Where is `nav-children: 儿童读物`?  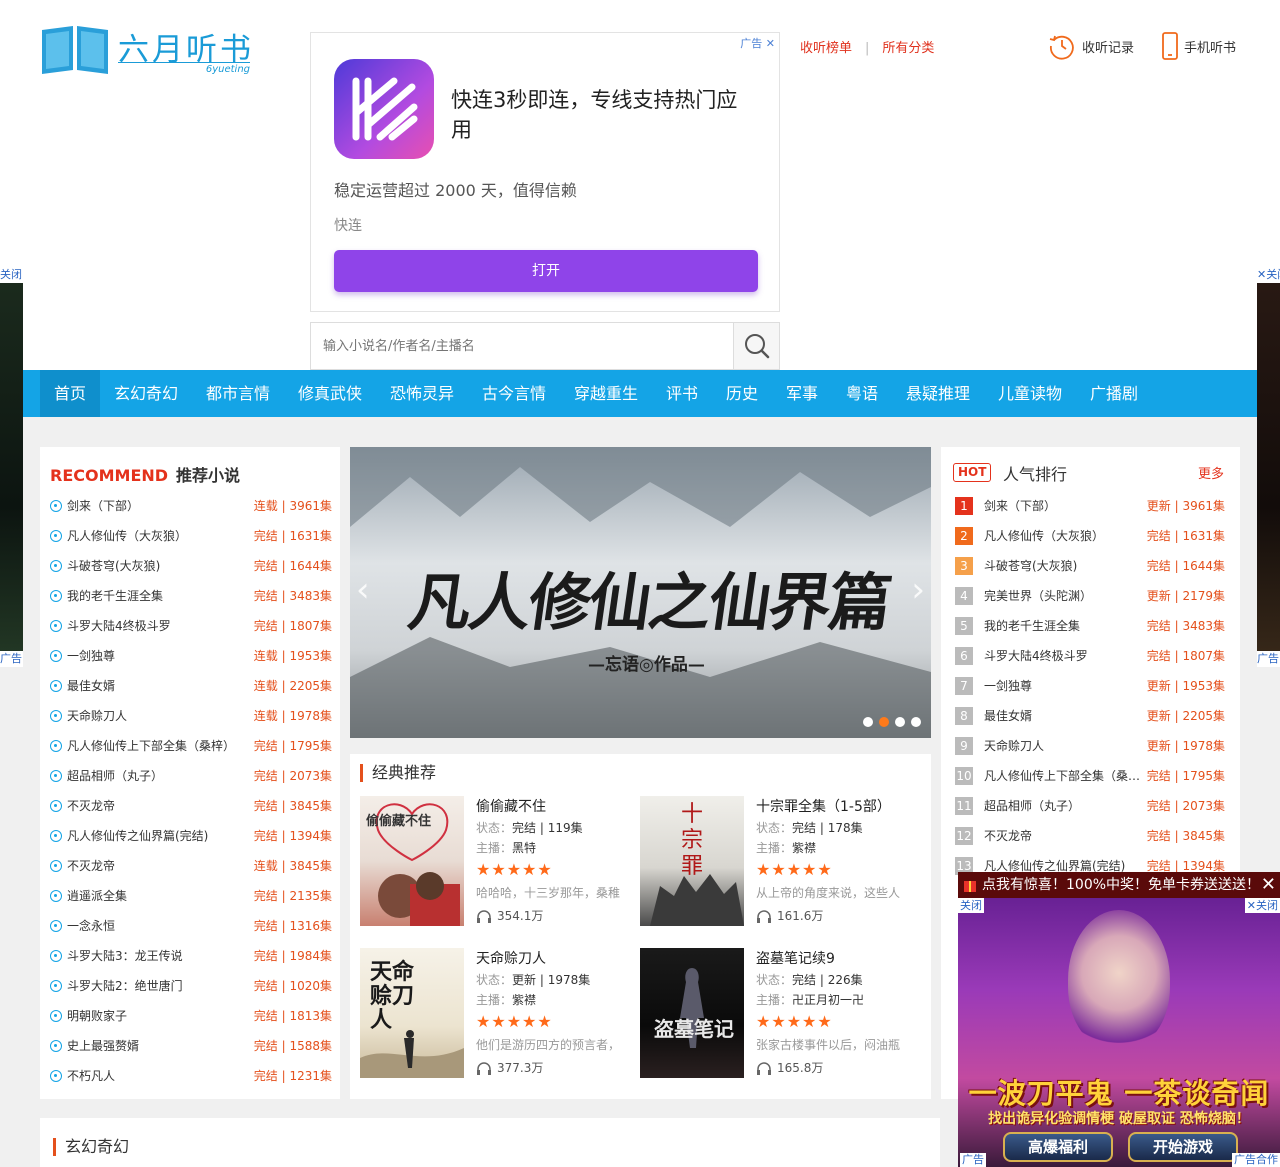
nav-children: 儿童读物 is located at coordinates (1030, 393).